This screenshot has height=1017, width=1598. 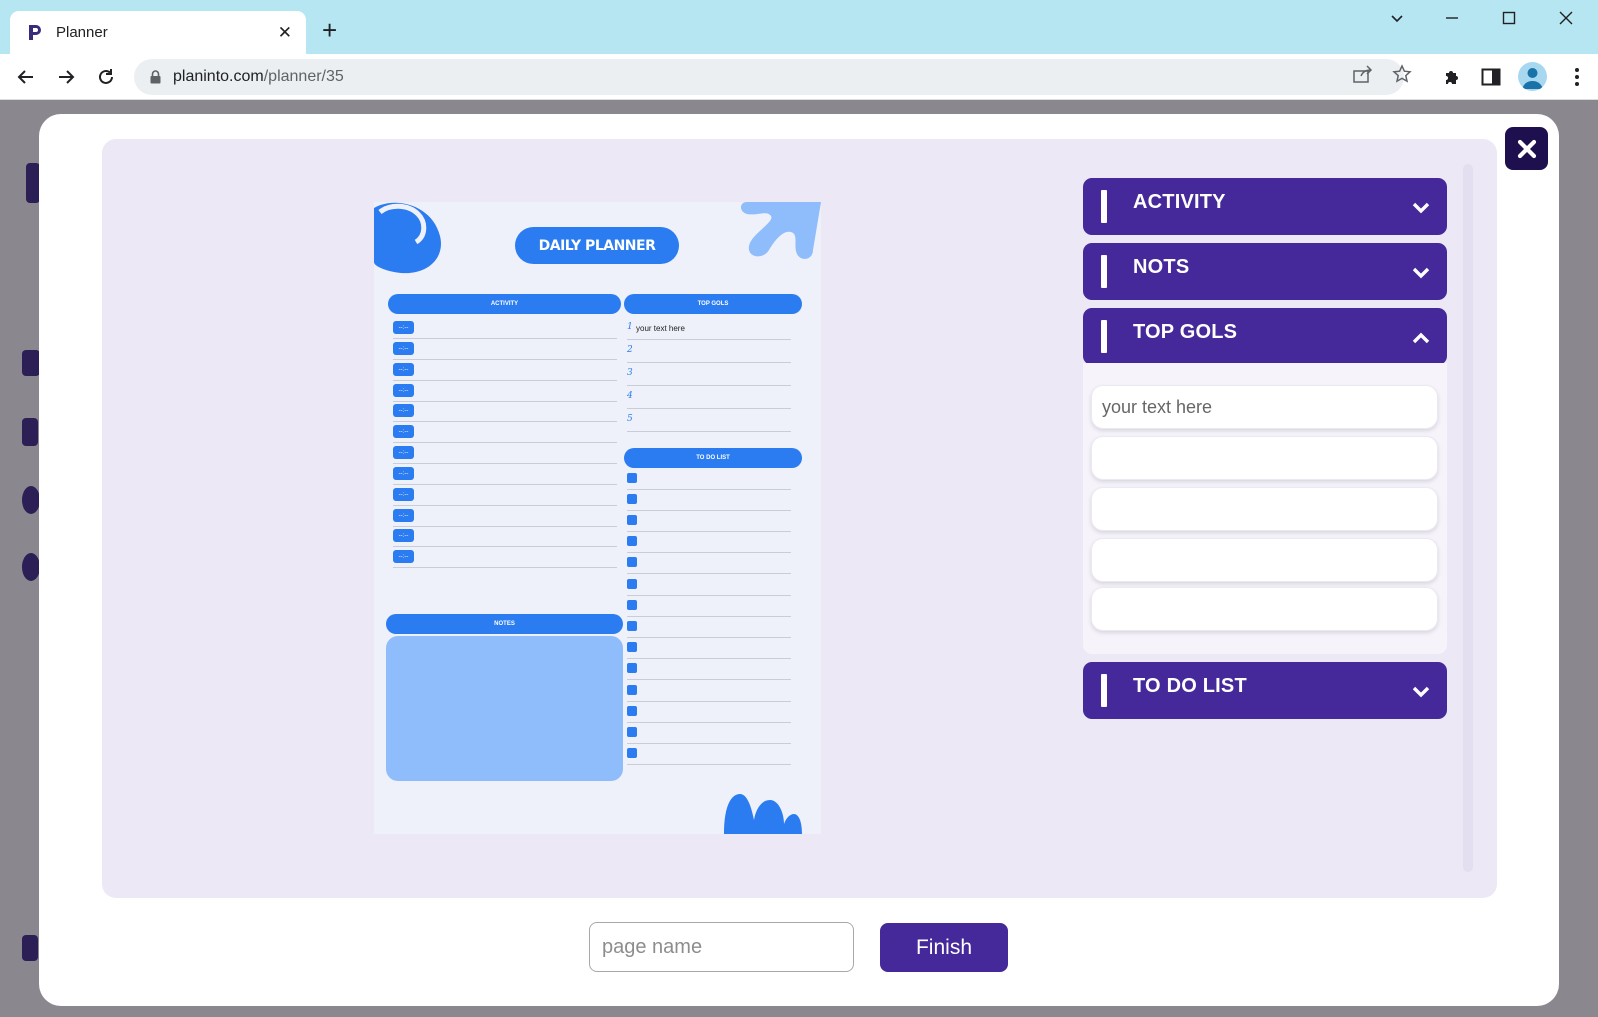 I want to click on goal-number: 4, so click(x=630, y=396).